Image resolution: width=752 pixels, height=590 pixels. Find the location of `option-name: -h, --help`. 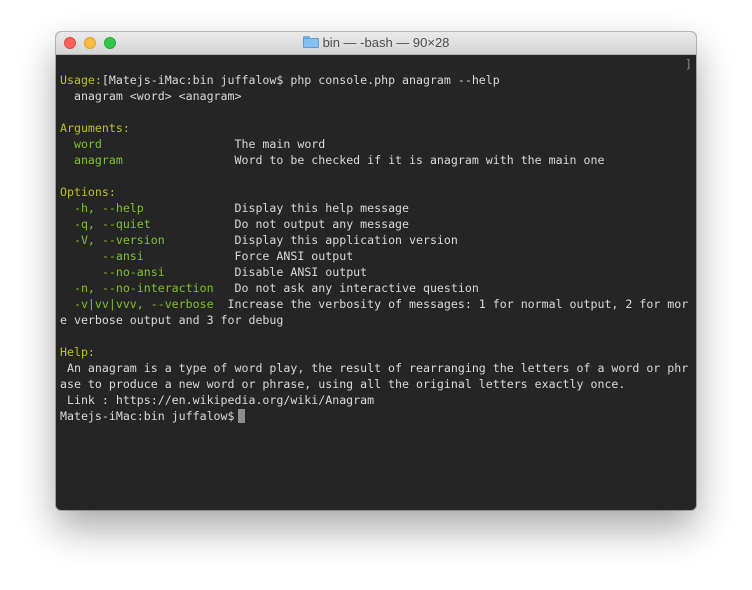

option-name: -h, --help is located at coordinates (102, 208).